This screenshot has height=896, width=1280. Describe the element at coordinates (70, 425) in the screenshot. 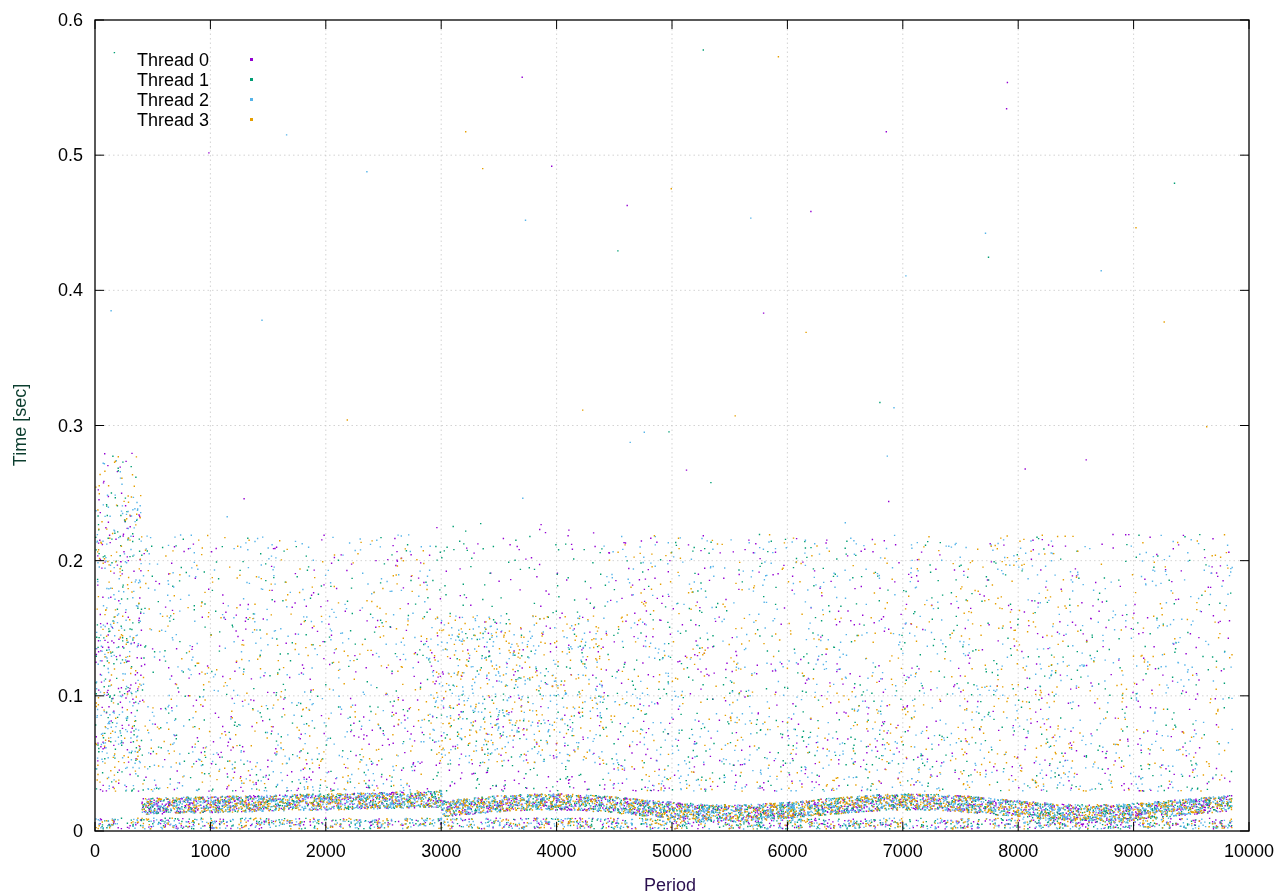

I see `y-axis-tick-label: 0.3` at that location.